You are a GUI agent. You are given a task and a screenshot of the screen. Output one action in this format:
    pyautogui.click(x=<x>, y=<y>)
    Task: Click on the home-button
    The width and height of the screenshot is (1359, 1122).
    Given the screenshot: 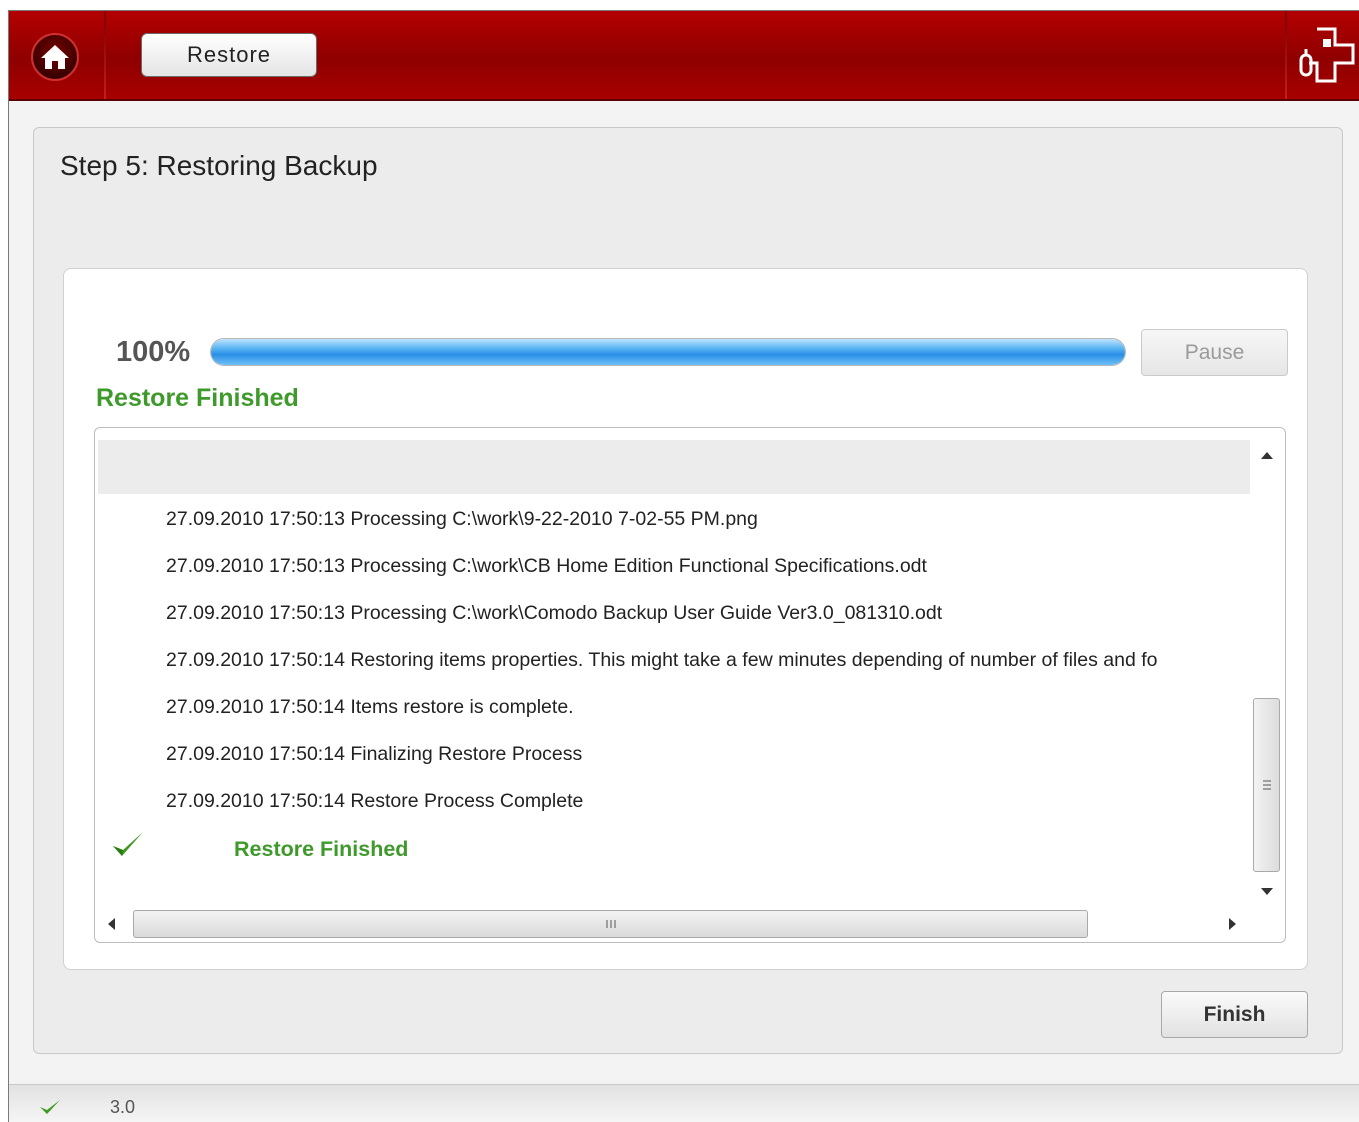 What is the action you would take?
    pyautogui.click(x=55, y=57)
    